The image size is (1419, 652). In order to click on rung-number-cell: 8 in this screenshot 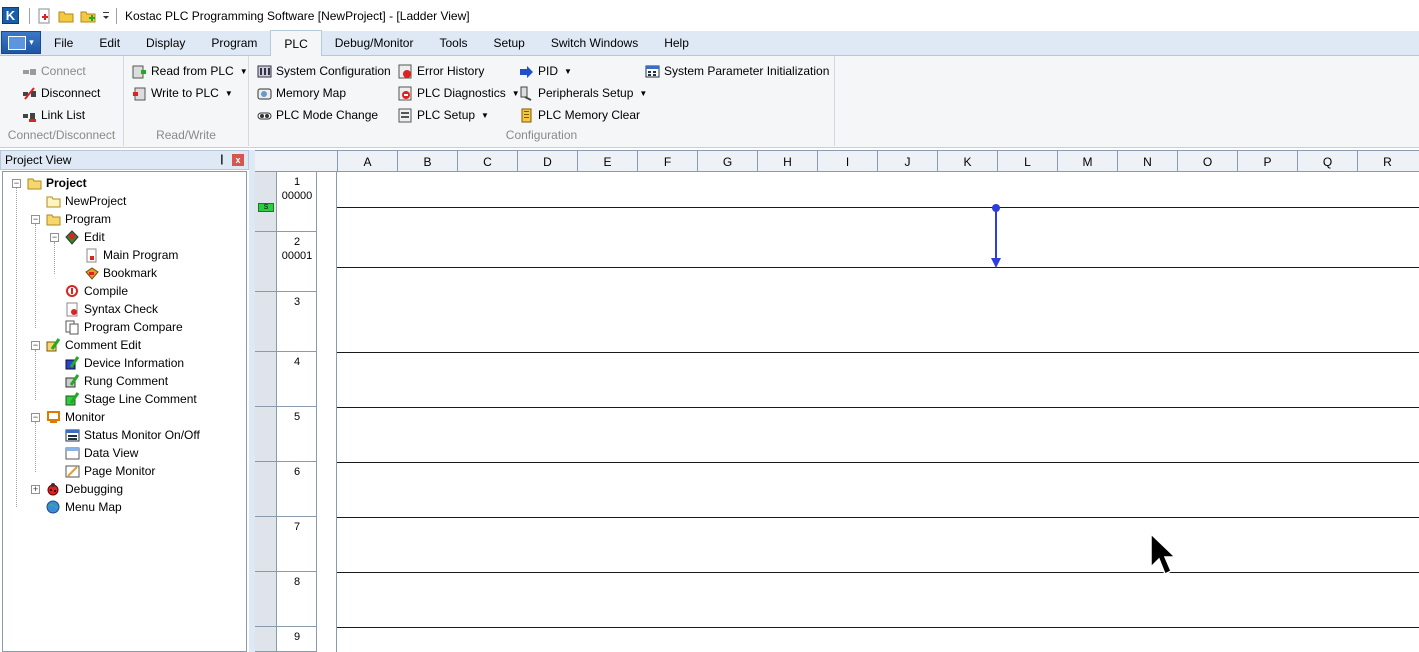, I will do `click(297, 599)`.